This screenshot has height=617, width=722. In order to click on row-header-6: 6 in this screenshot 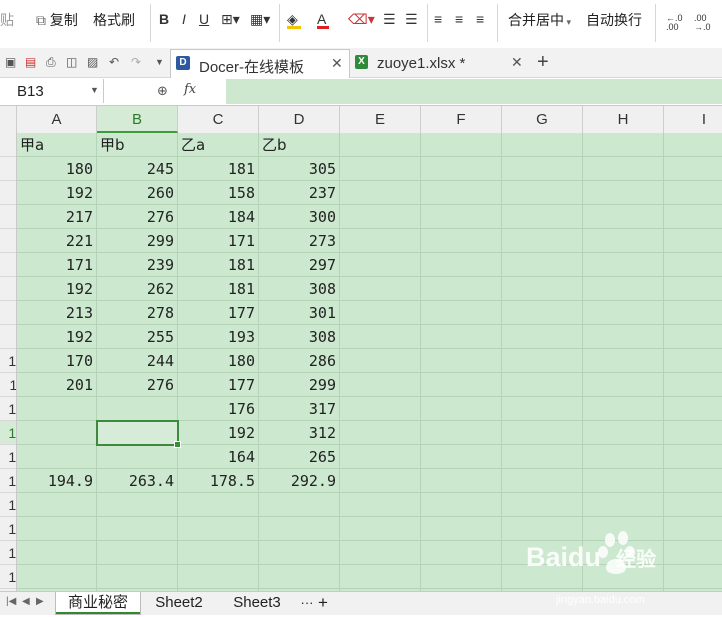, I will do `click(8, 265)`.